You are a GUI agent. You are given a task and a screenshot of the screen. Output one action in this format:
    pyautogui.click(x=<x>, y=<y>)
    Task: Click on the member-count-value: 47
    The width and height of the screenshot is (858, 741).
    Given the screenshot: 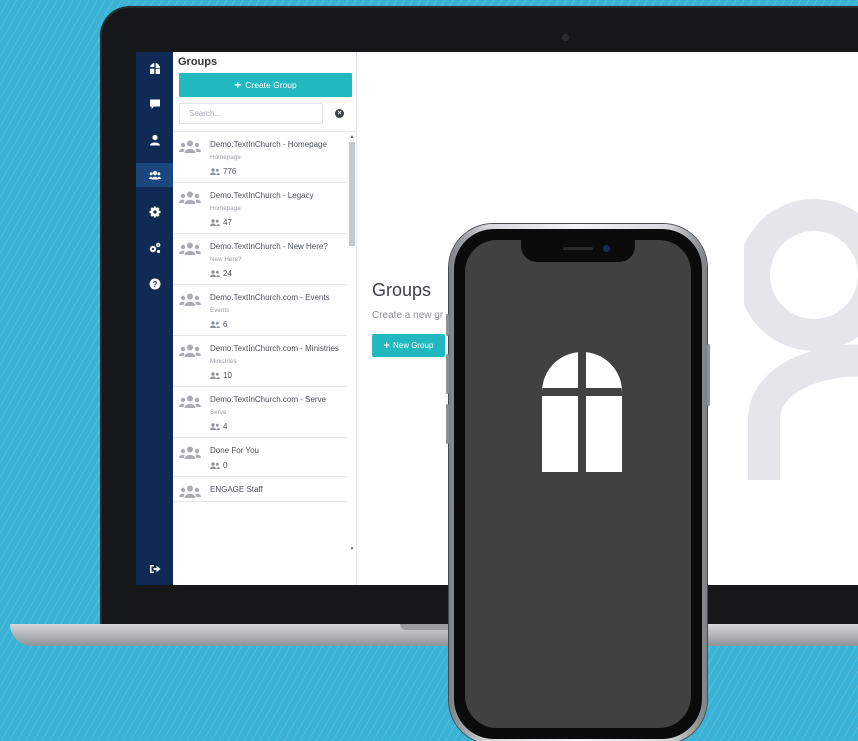 What is the action you would take?
    pyautogui.click(x=227, y=222)
    